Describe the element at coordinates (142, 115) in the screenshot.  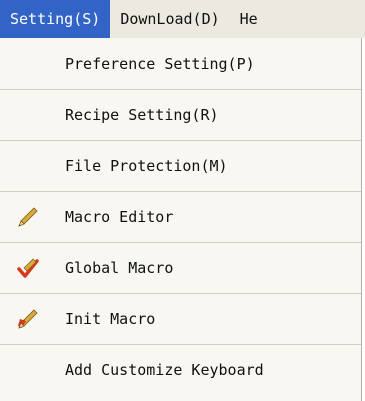
I see `menu-item-label: Recipe Setting(R)` at that location.